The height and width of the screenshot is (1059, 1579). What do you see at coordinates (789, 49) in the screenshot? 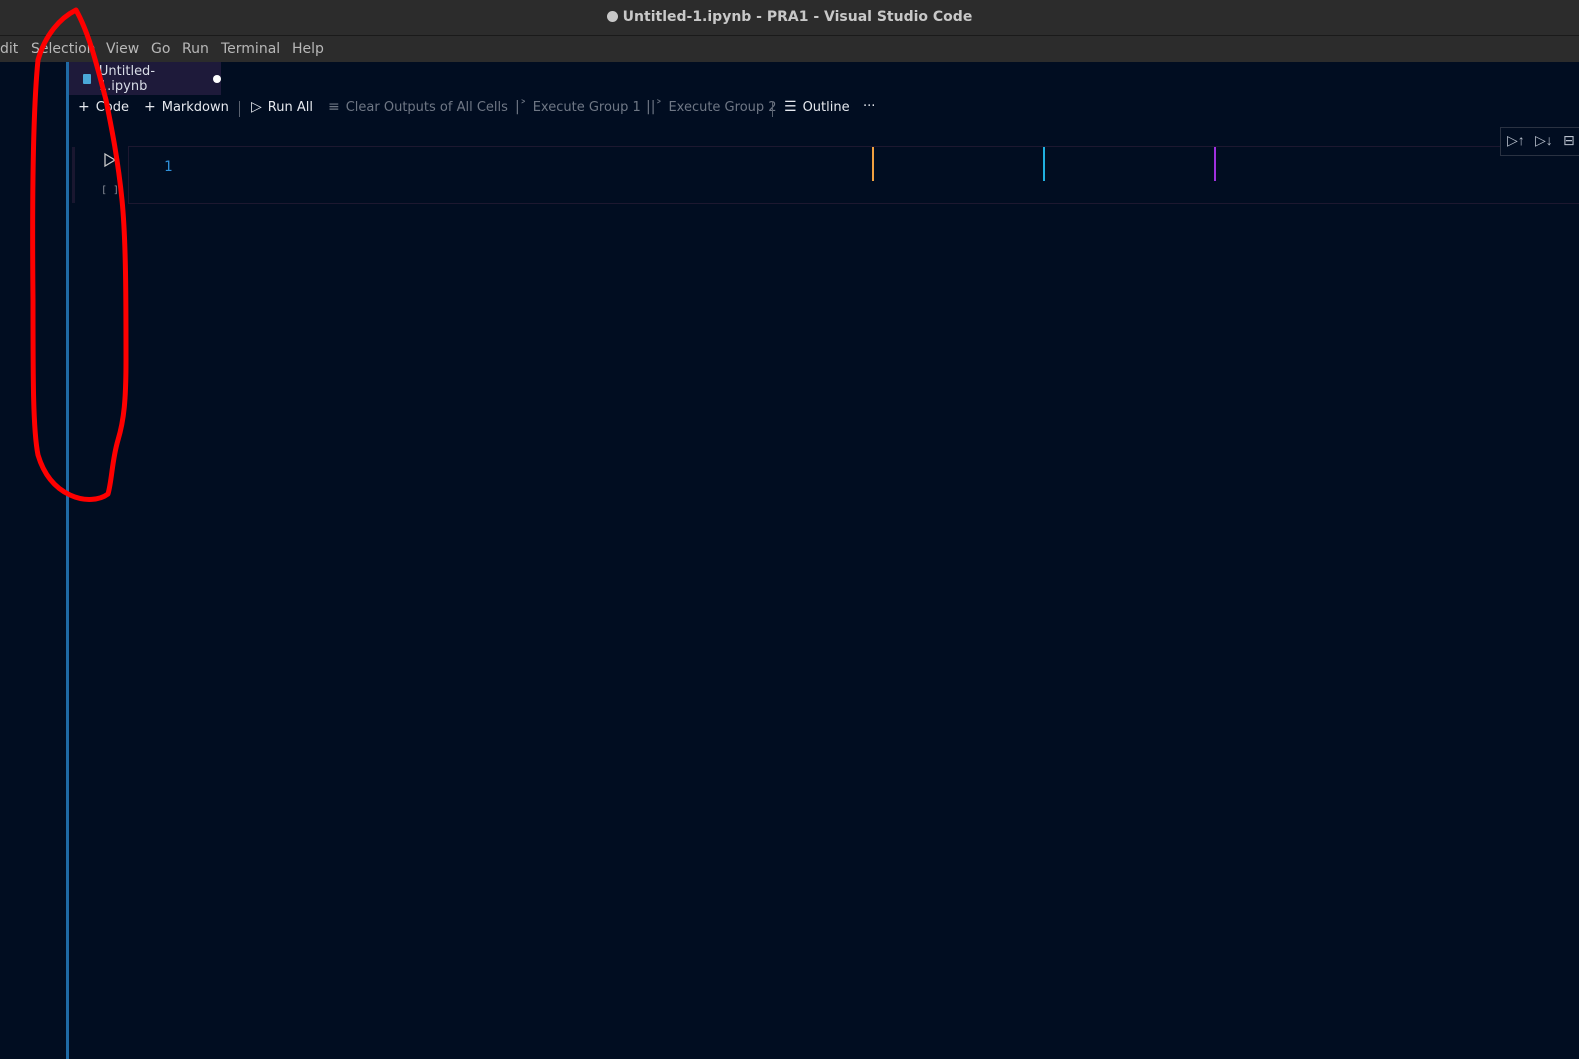
I see `menu-bar: dit Selection View Go Run Terminal Help` at bounding box center [789, 49].